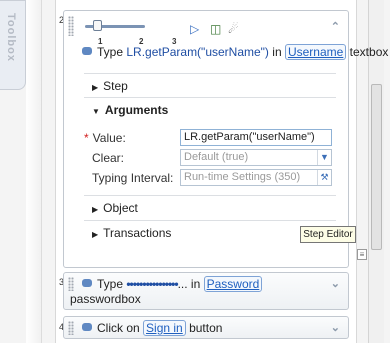 Image resolution: width=390 pixels, height=343 pixels. Describe the element at coordinates (105, 299) in the screenshot. I see `step-object-type: passwordbox` at that location.